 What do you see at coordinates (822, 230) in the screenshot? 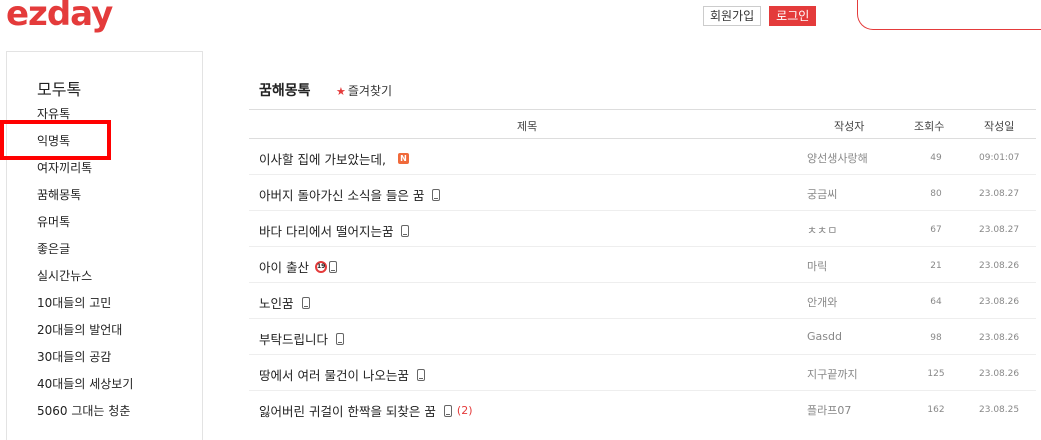
I see `post-author: ㅊㅊㅁ` at bounding box center [822, 230].